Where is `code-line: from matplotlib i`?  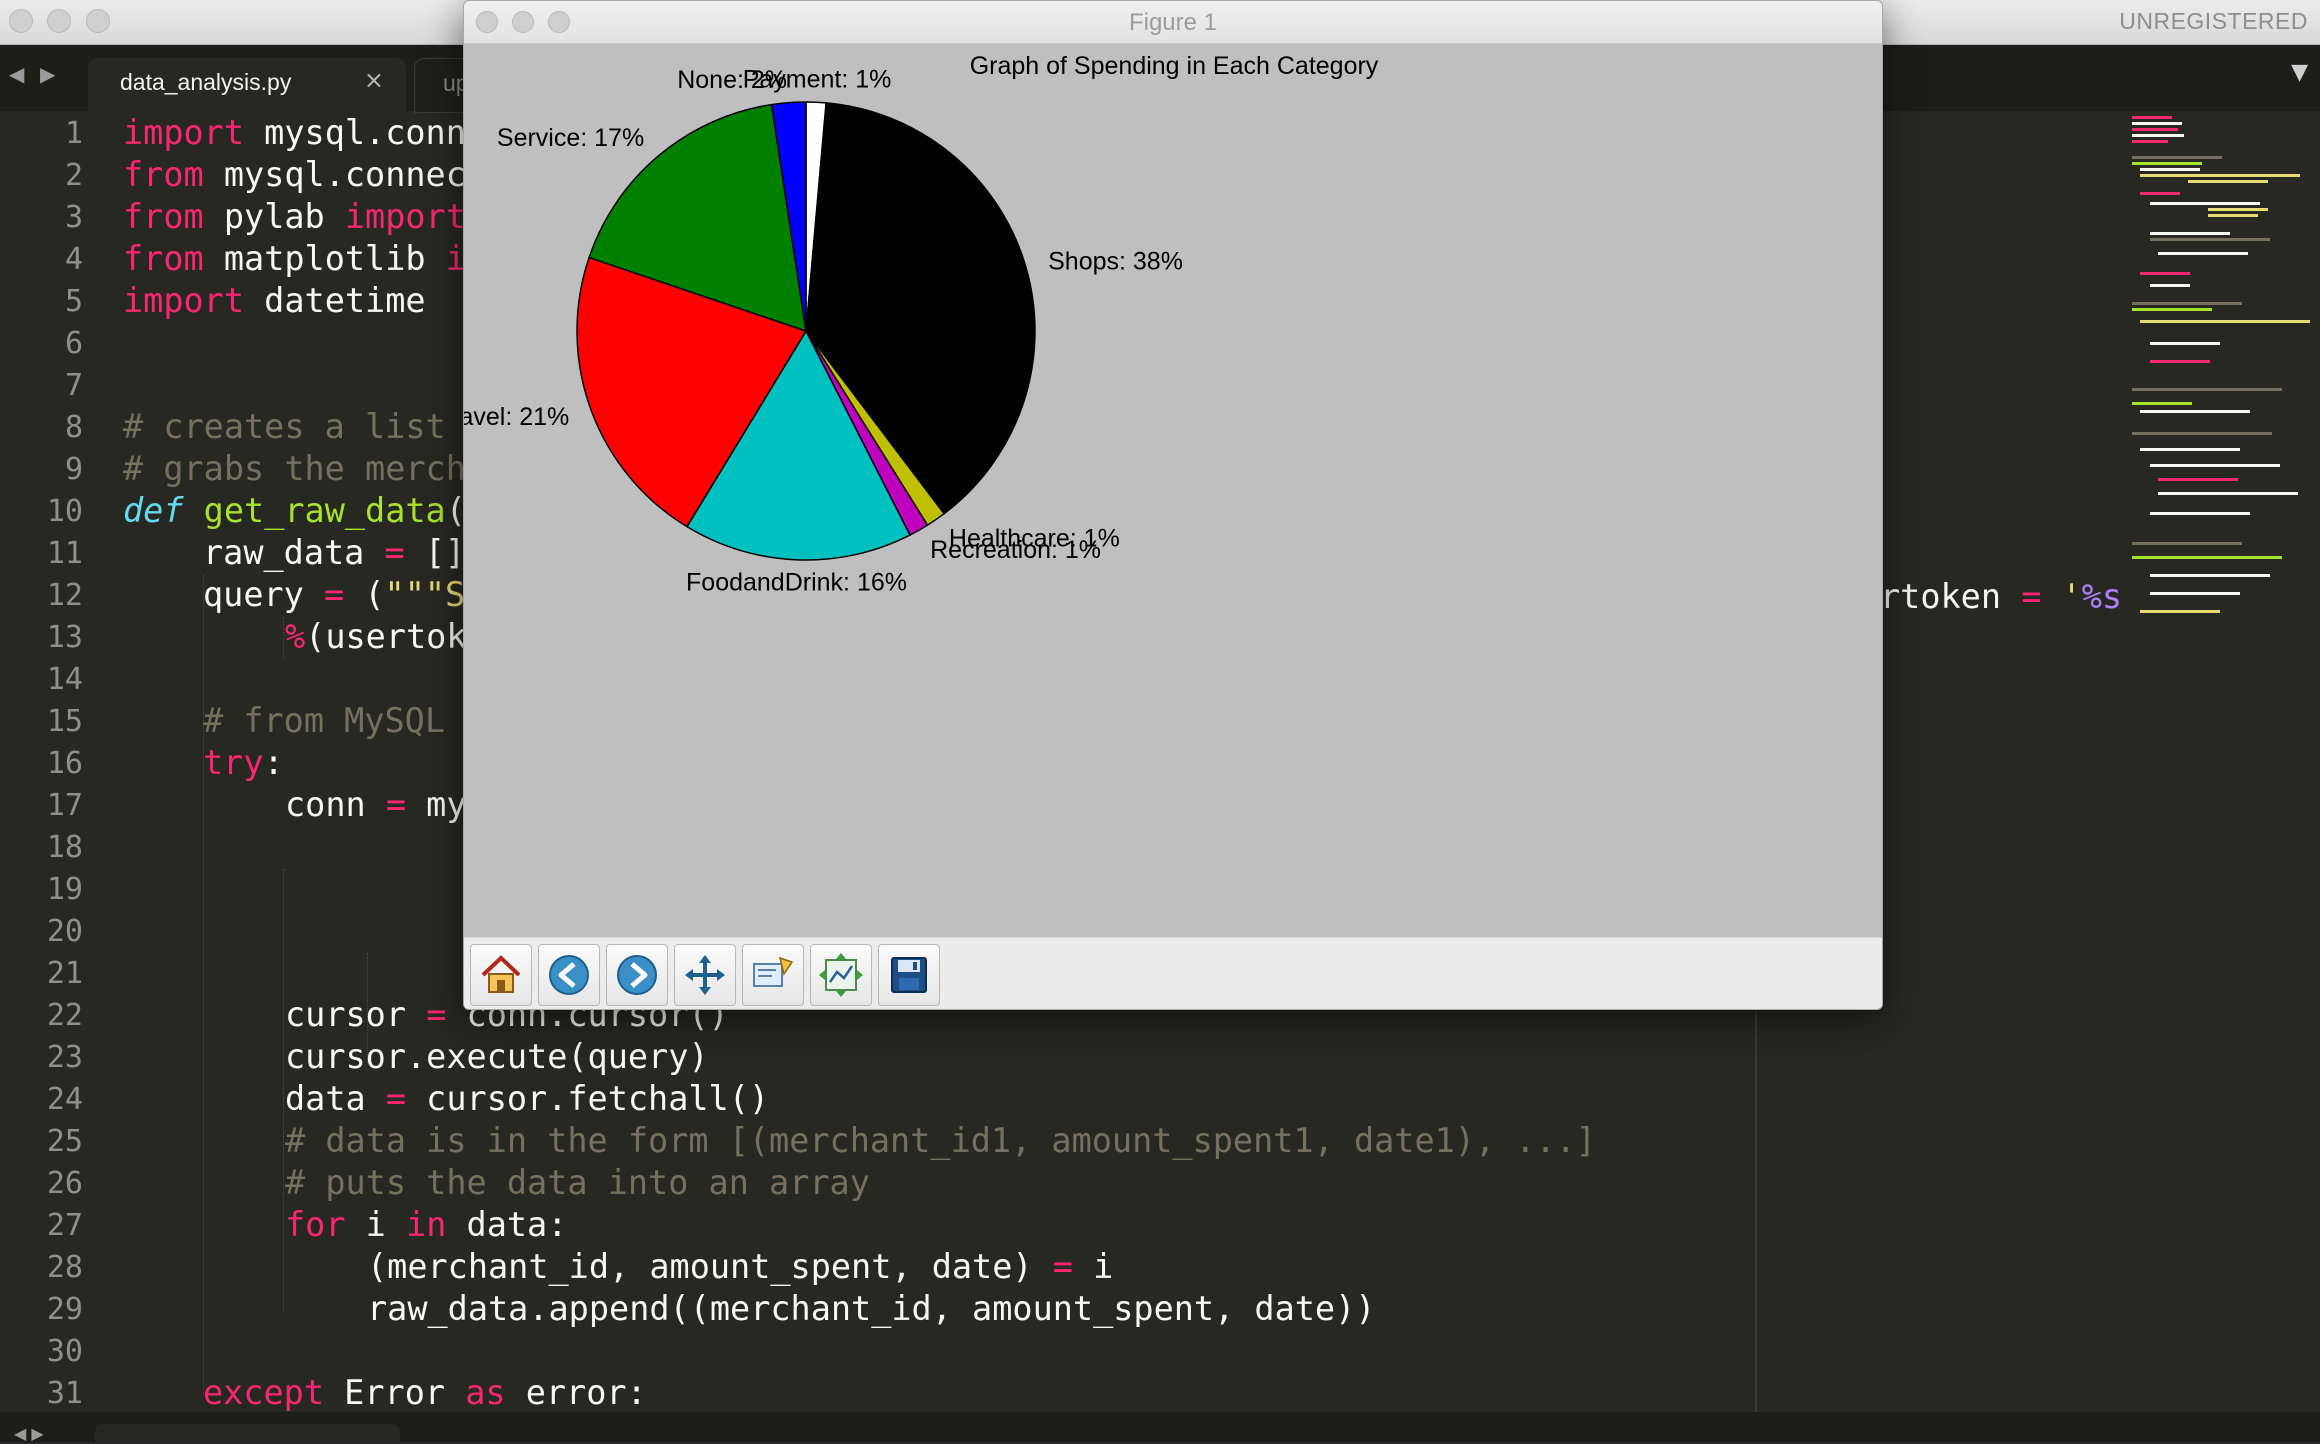 code-line: from matplotlib i is located at coordinates (294, 258).